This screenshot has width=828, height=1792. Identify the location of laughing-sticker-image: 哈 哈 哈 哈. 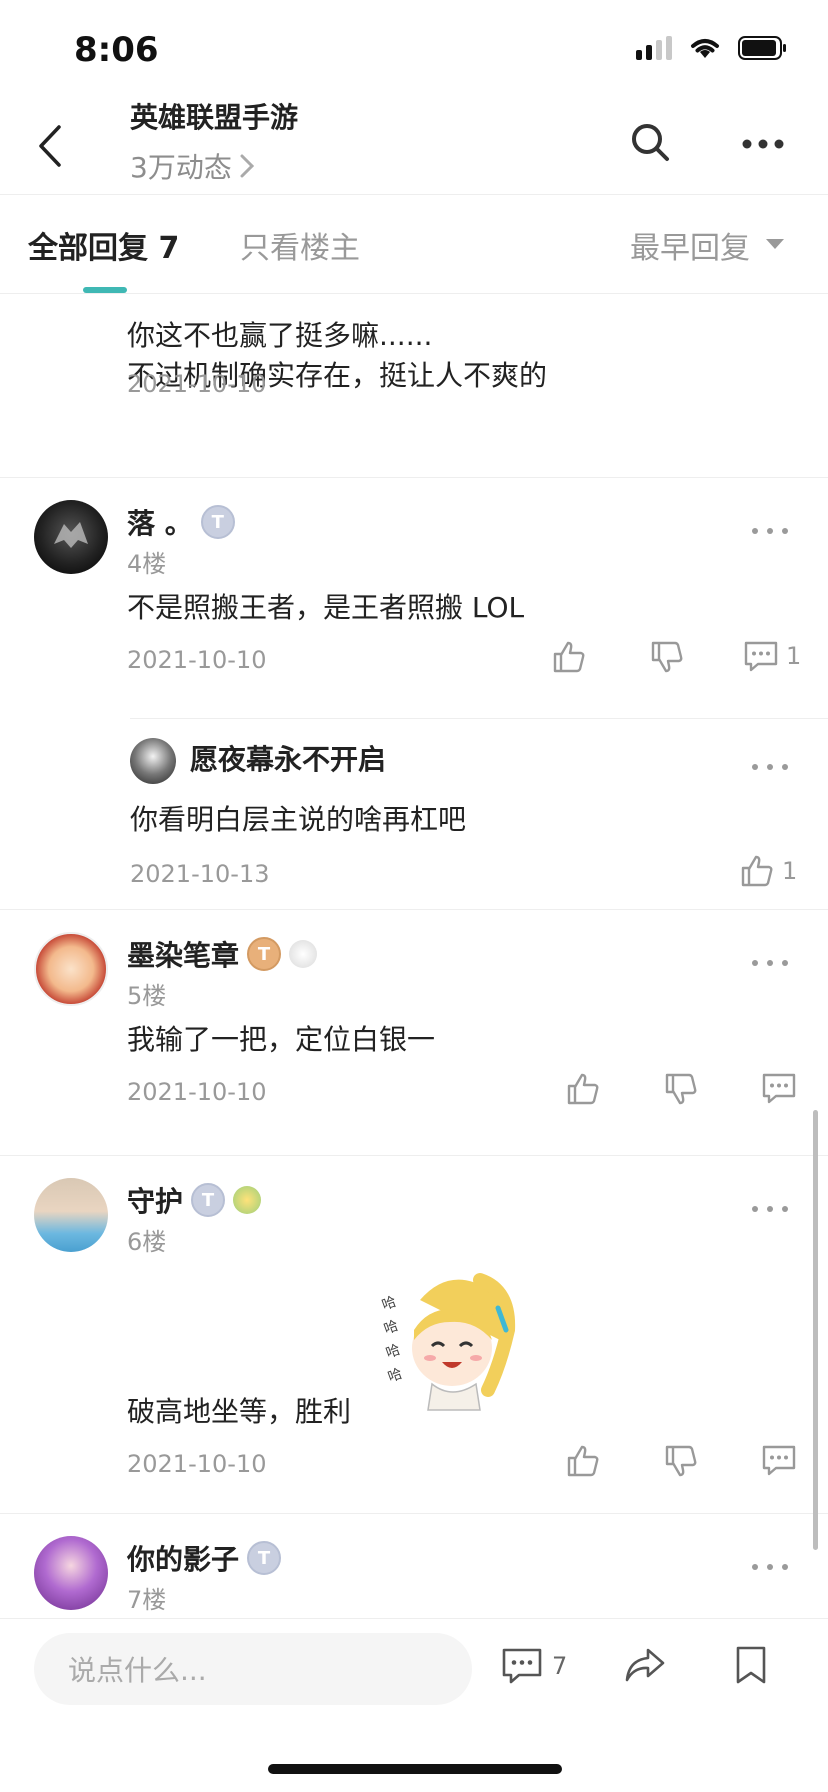
(448, 1342).